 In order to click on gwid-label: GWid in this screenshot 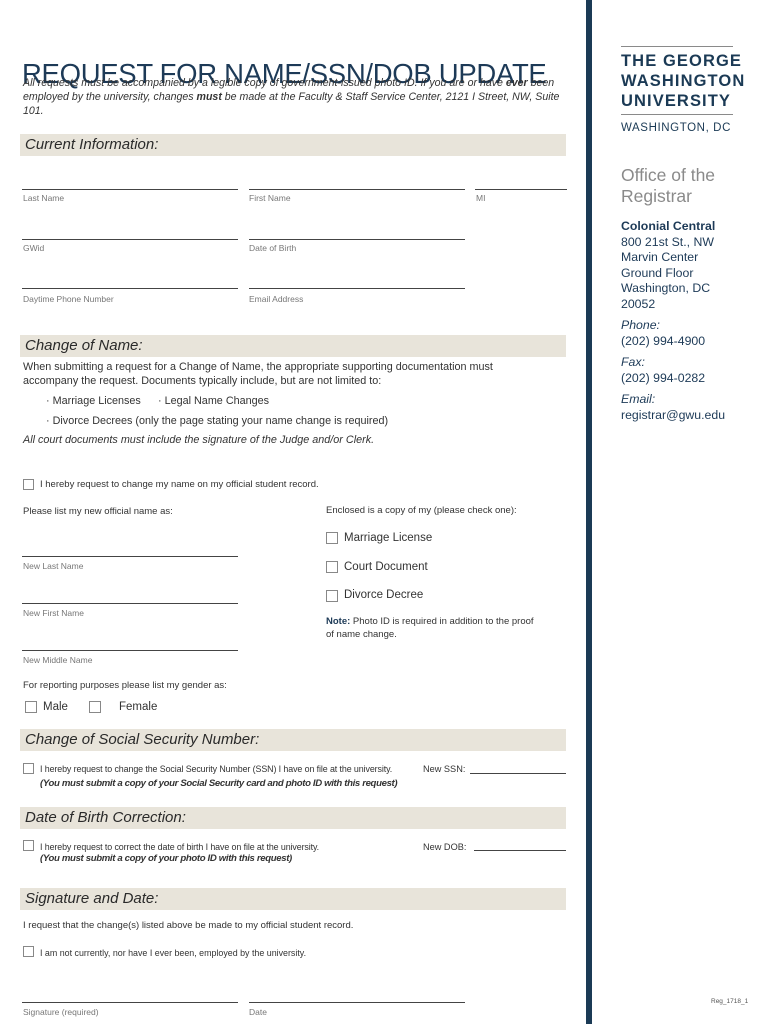, I will do `click(34, 248)`.